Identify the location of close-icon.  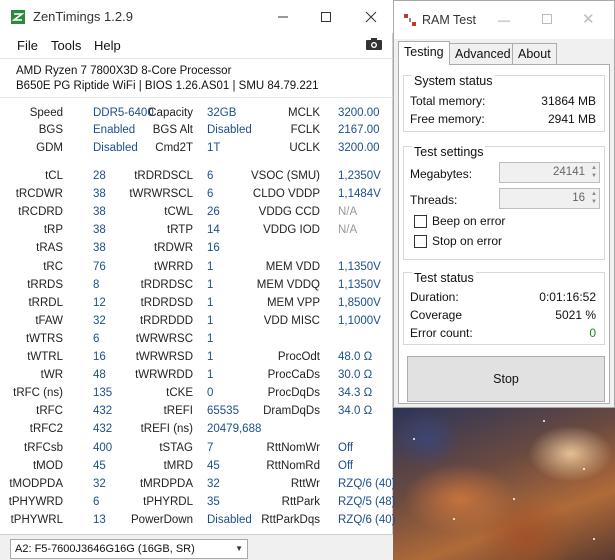
(371, 16).